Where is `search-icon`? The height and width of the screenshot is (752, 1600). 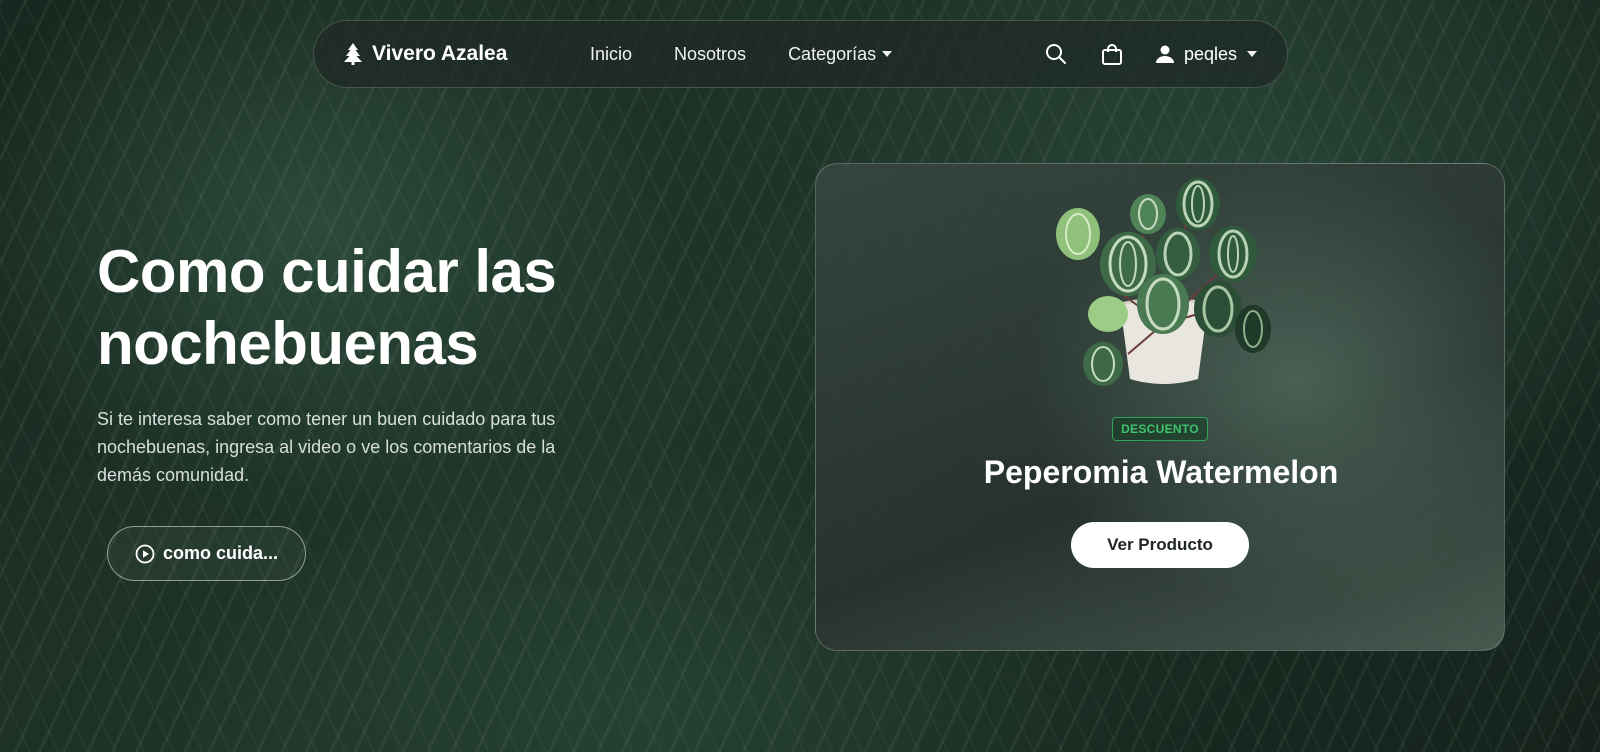 search-icon is located at coordinates (1055, 54).